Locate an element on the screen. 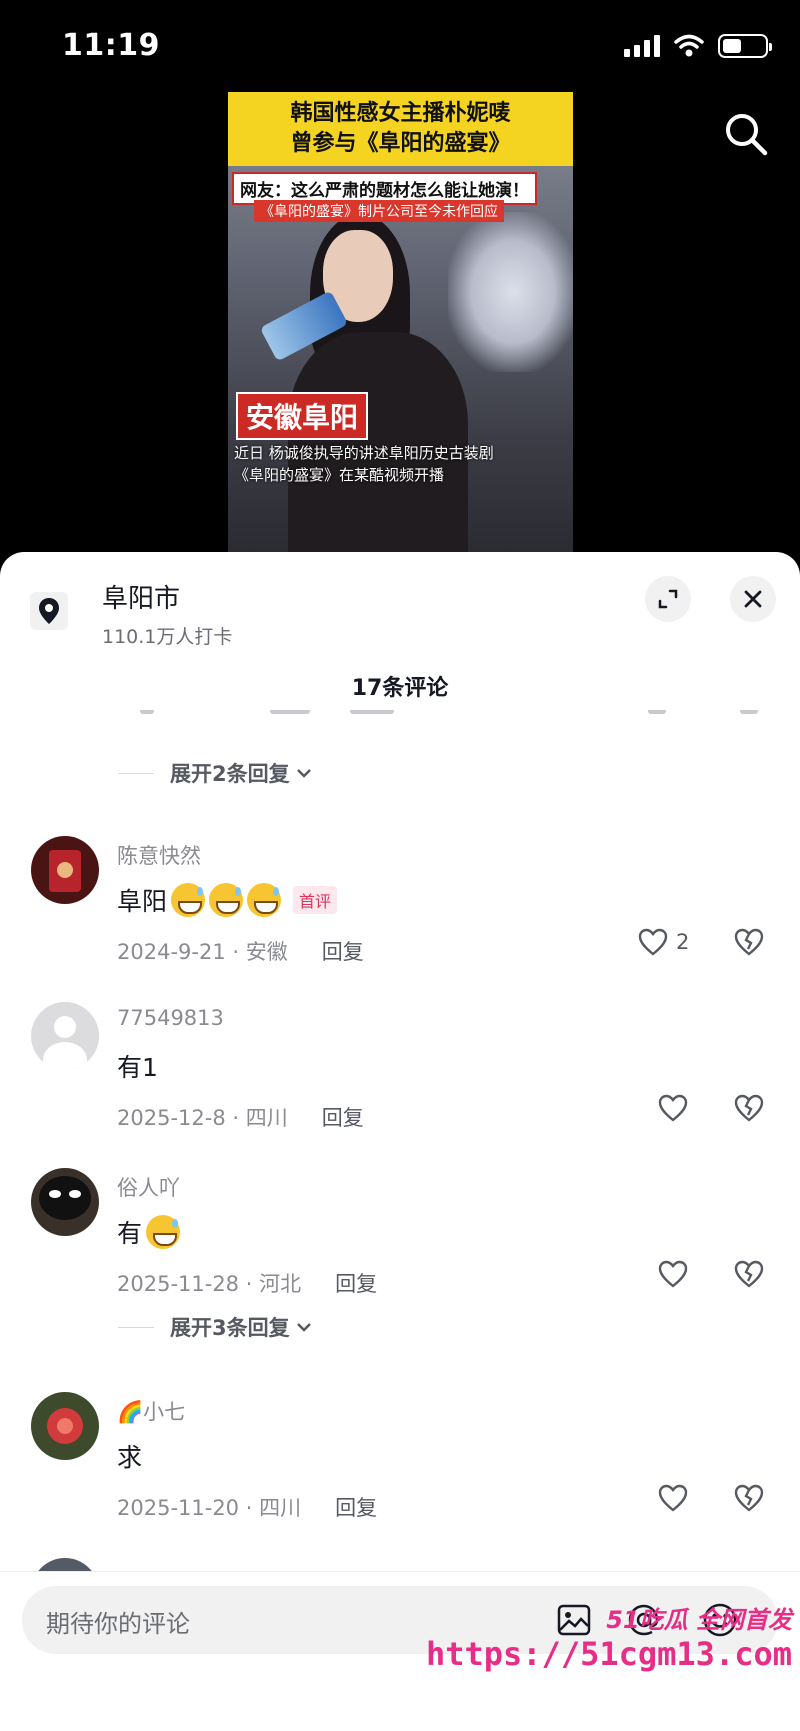 The image size is (800, 1731). comment-username: 俗人吖 is located at coordinates (148, 1187).